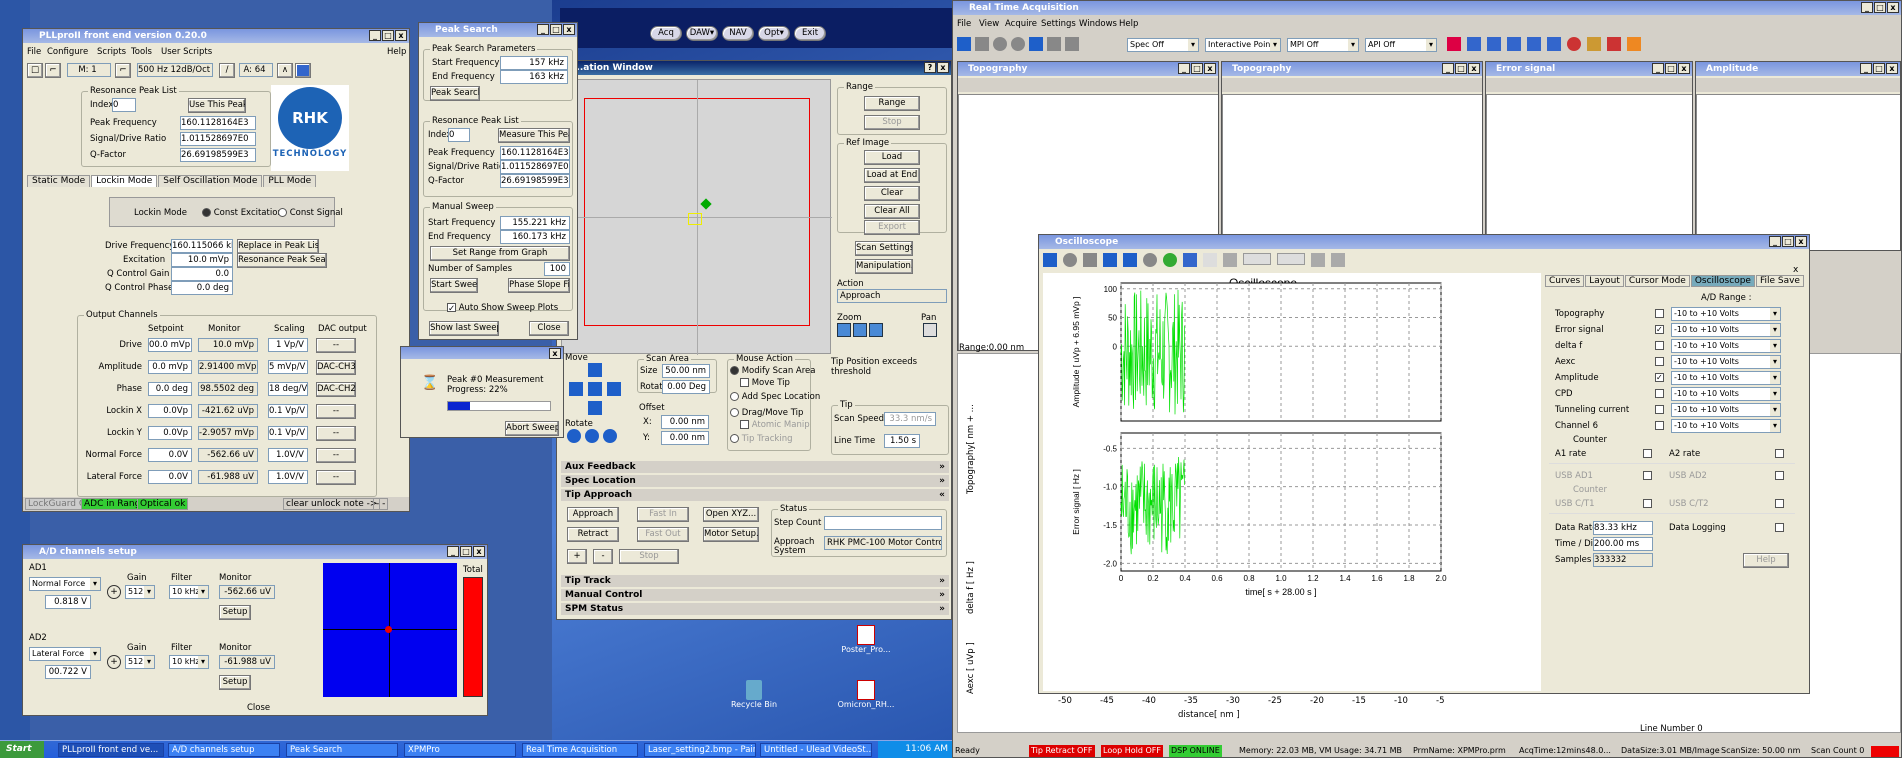 This screenshot has width=1902, height=758. What do you see at coordinates (454, 285) in the screenshot?
I see `start-sweep-button: Start Sweep` at bounding box center [454, 285].